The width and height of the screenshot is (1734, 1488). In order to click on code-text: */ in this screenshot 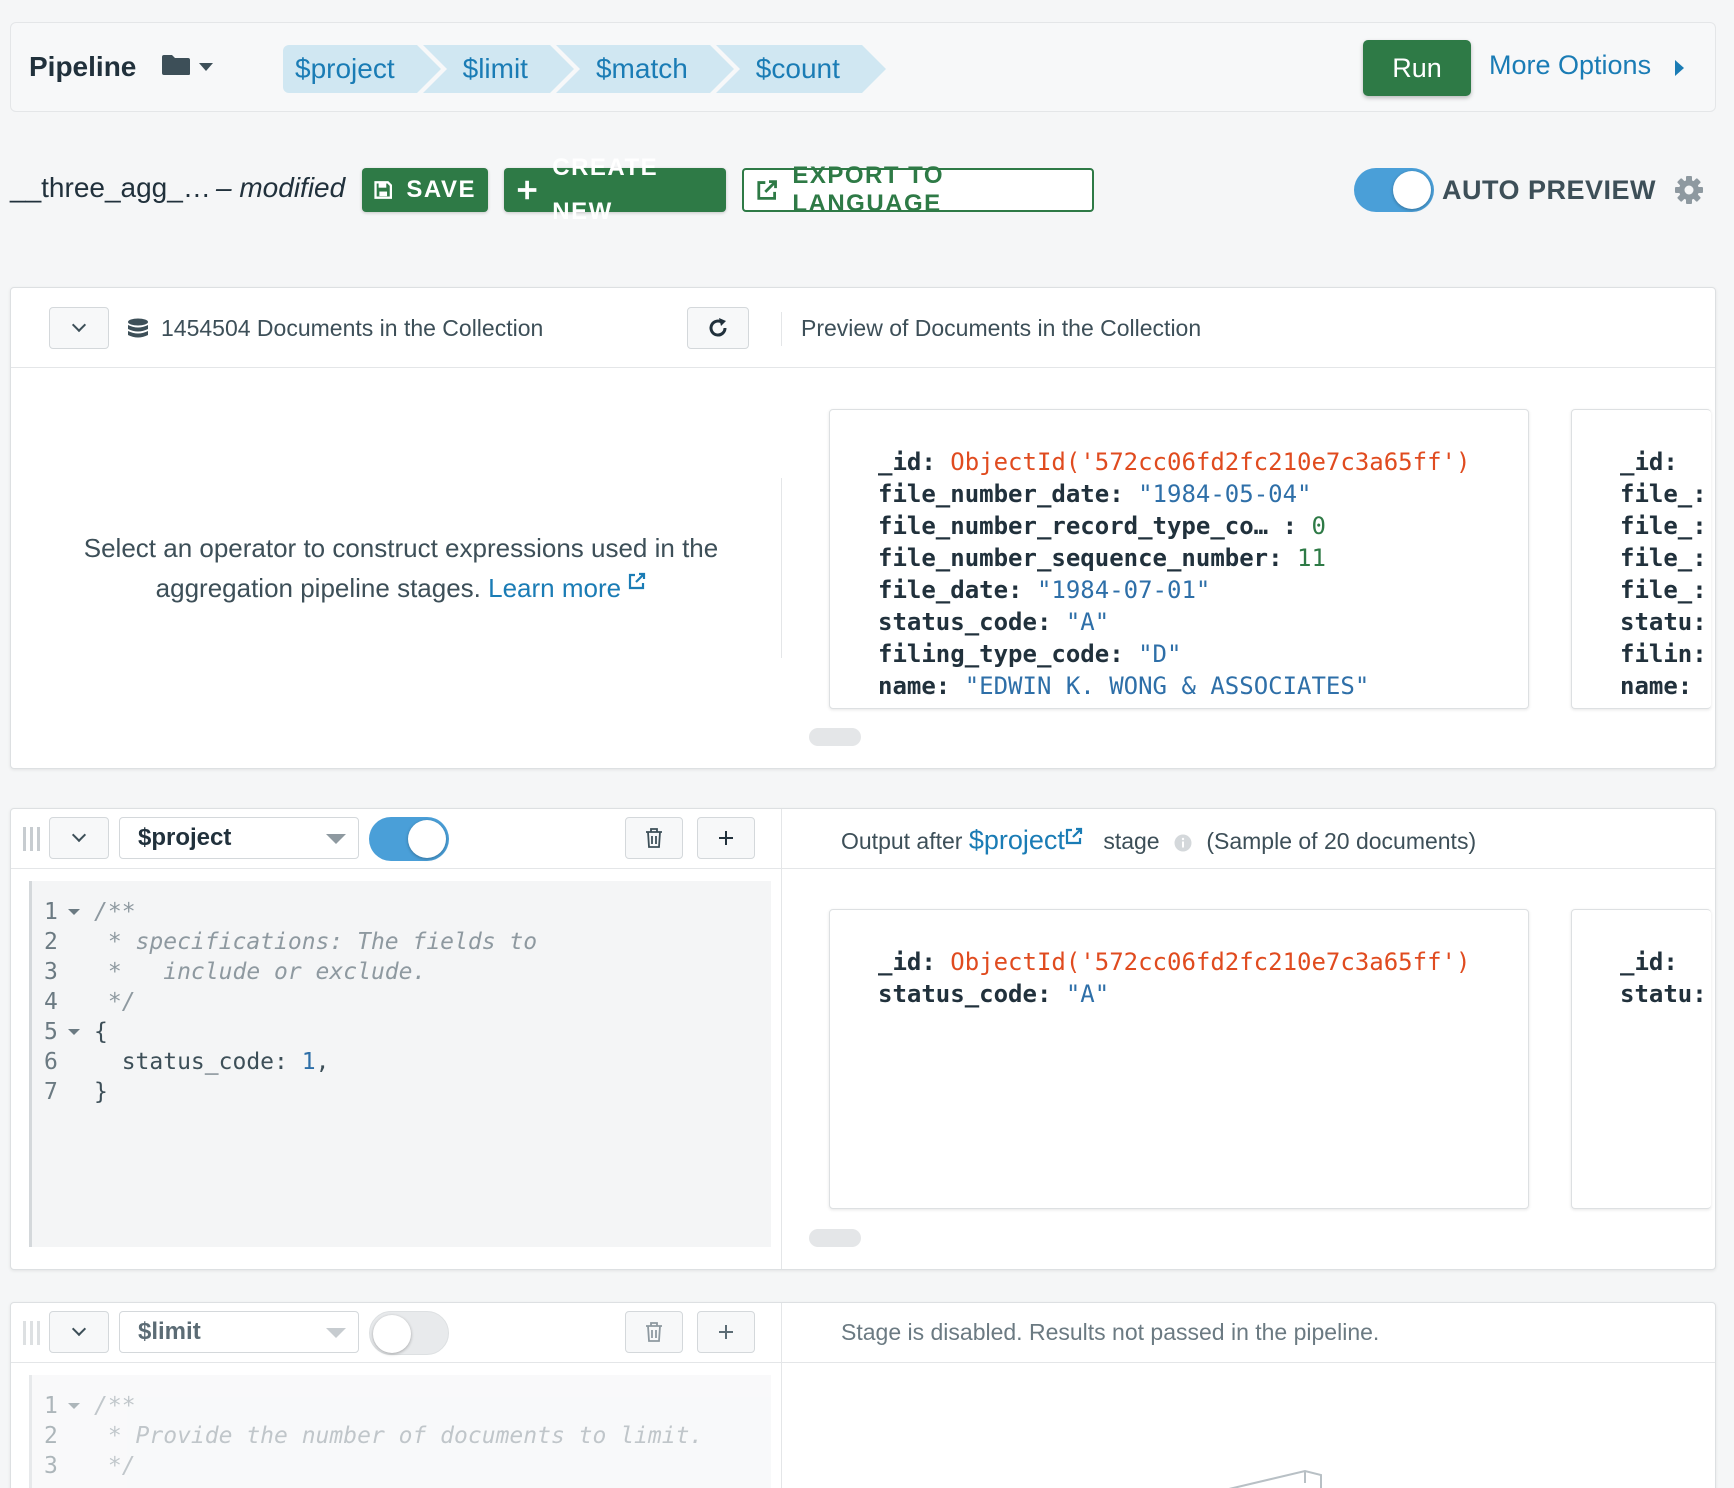, I will do `click(115, 1466)`.